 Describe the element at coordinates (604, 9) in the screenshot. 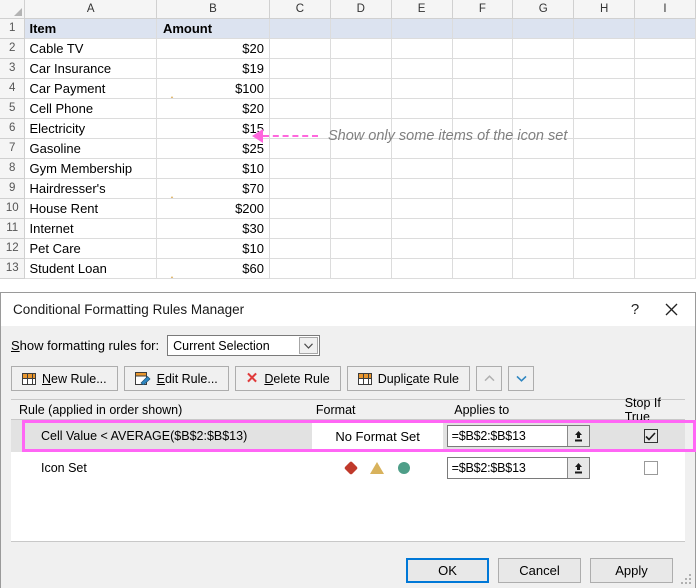

I see `column-header-h: H` at that location.